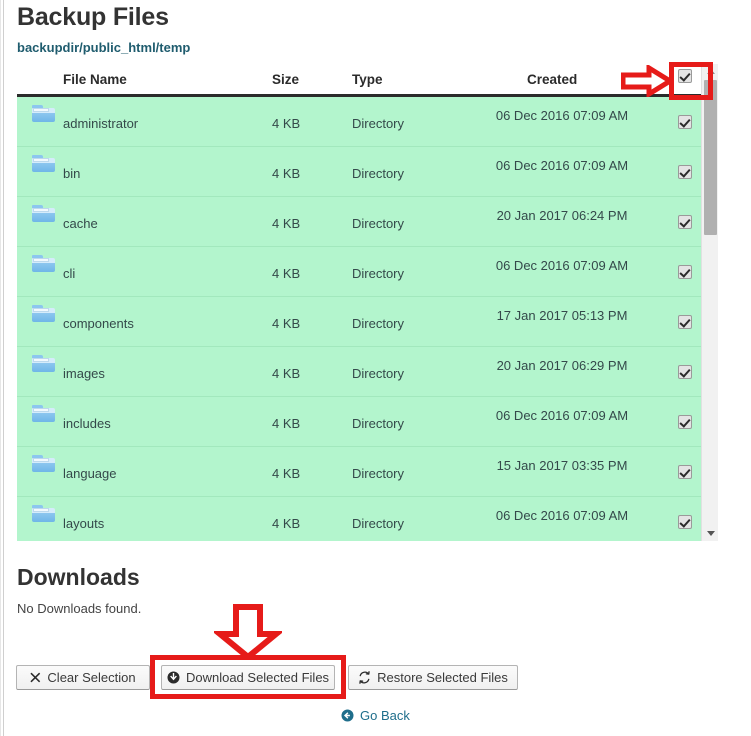 This screenshot has height=736, width=751. I want to click on go-back-label: Go Back, so click(385, 715).